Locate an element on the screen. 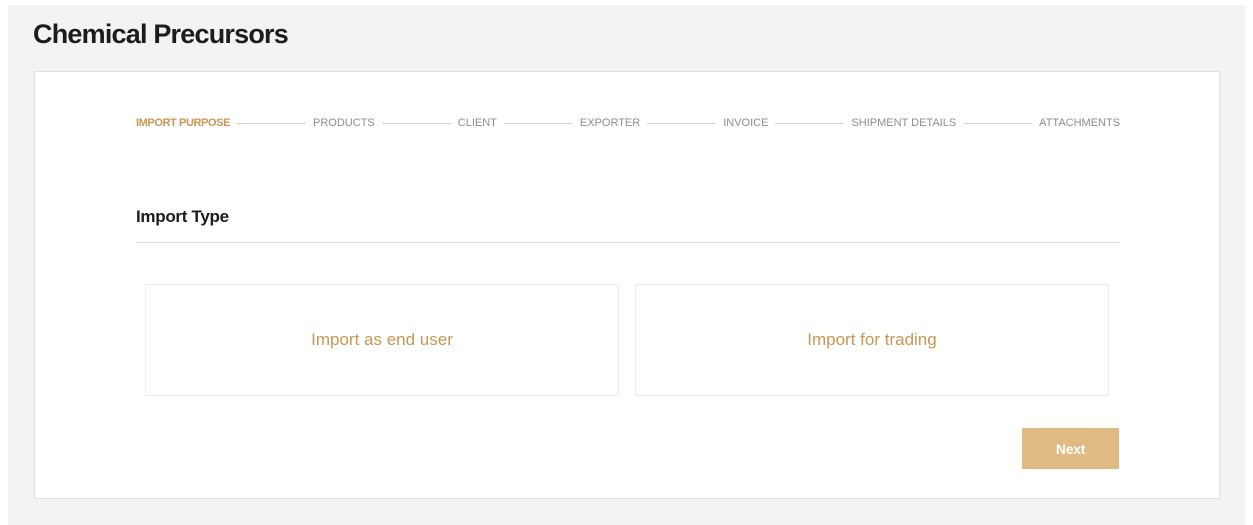 This screenshot has height=525, width=1253. step-import-purpose: IMPORT PURPOSE is located at coordinates (183, 123).